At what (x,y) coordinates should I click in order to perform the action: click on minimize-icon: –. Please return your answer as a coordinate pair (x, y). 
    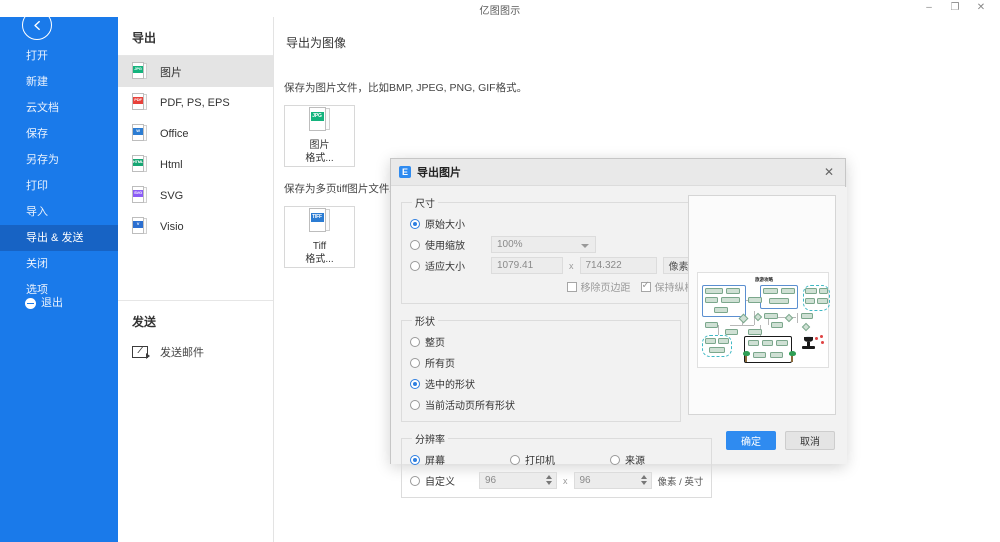
    Looking at the image, I should click on (929, 8).